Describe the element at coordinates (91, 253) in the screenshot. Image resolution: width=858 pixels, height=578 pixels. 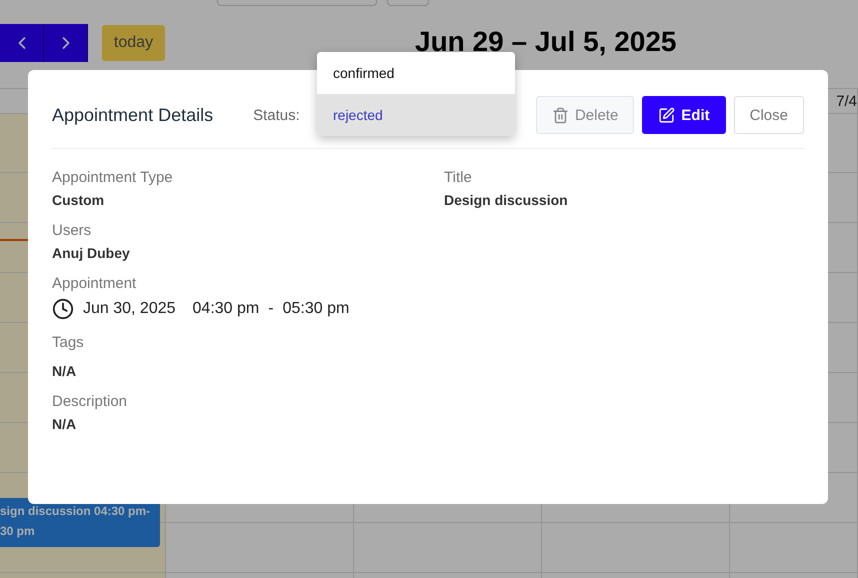
I see `field-value: Anuj Dubey` at that location.